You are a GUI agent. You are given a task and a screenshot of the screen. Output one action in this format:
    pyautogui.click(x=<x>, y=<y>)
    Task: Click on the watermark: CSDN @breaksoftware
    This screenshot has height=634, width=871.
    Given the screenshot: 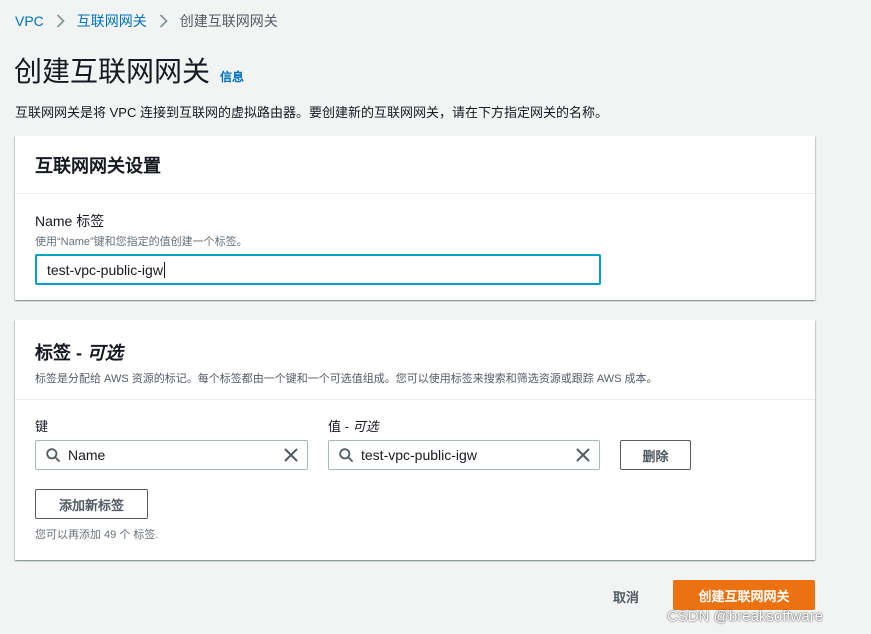 What is the action you would take?
    pyautogui.click(x=745, y=616)
    